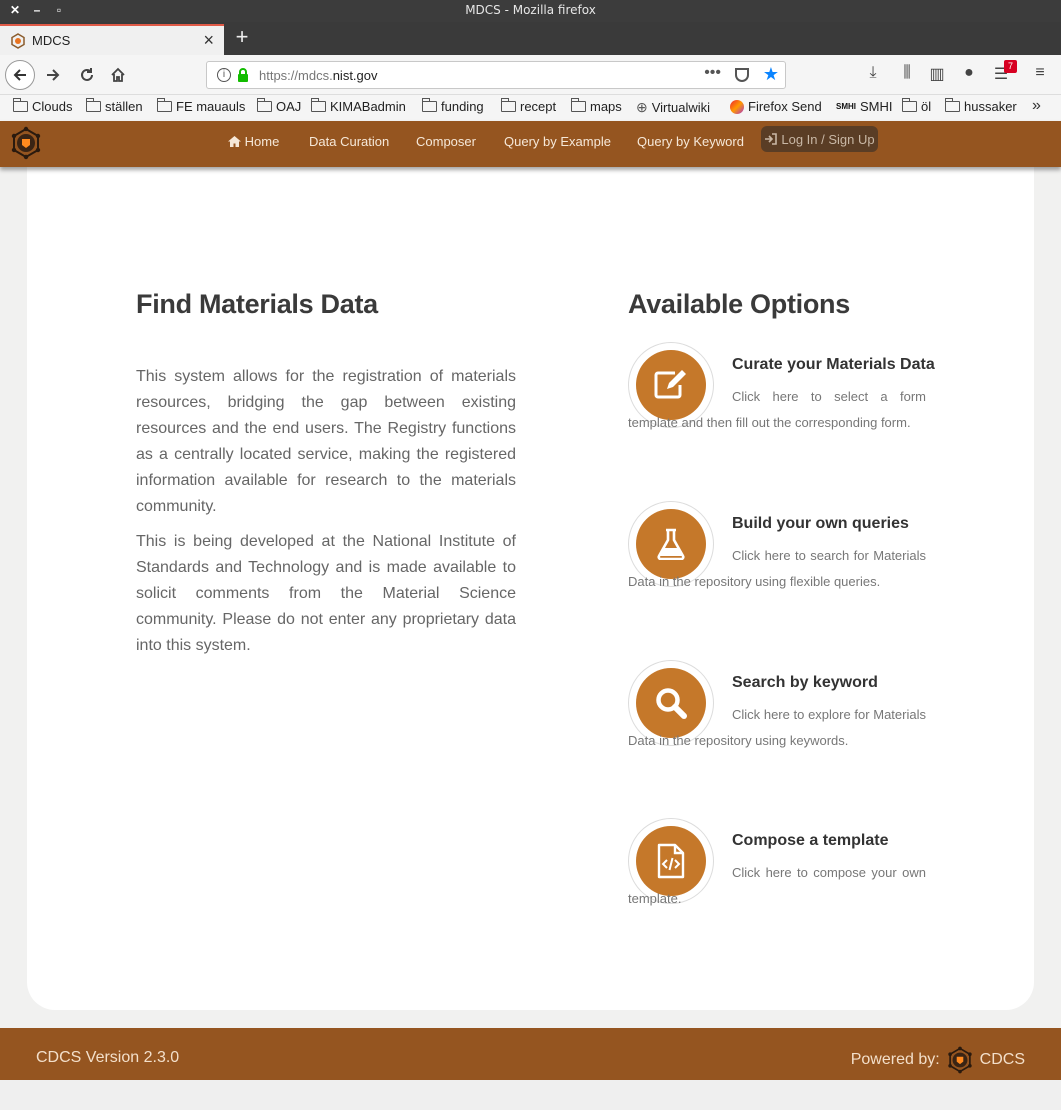 Image resolution: width=1061 pixels, height=1110 pixels. What do you see at coordinates (112, 39) in the screenshot?
I see `tab-mdcs: MDCS ×` at bounding box center [112, 39].